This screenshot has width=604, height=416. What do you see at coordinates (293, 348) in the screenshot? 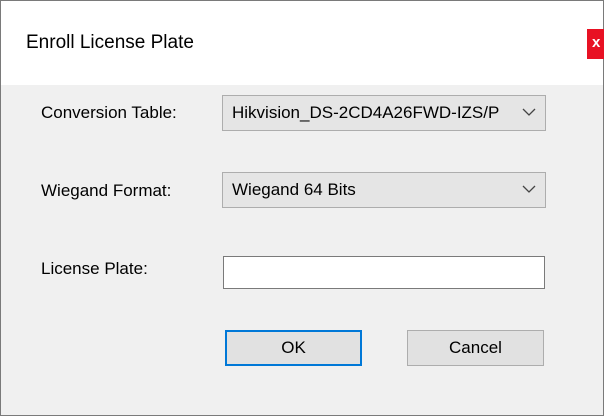
I see `ok-button: OK` at bounding box center [293, 348].